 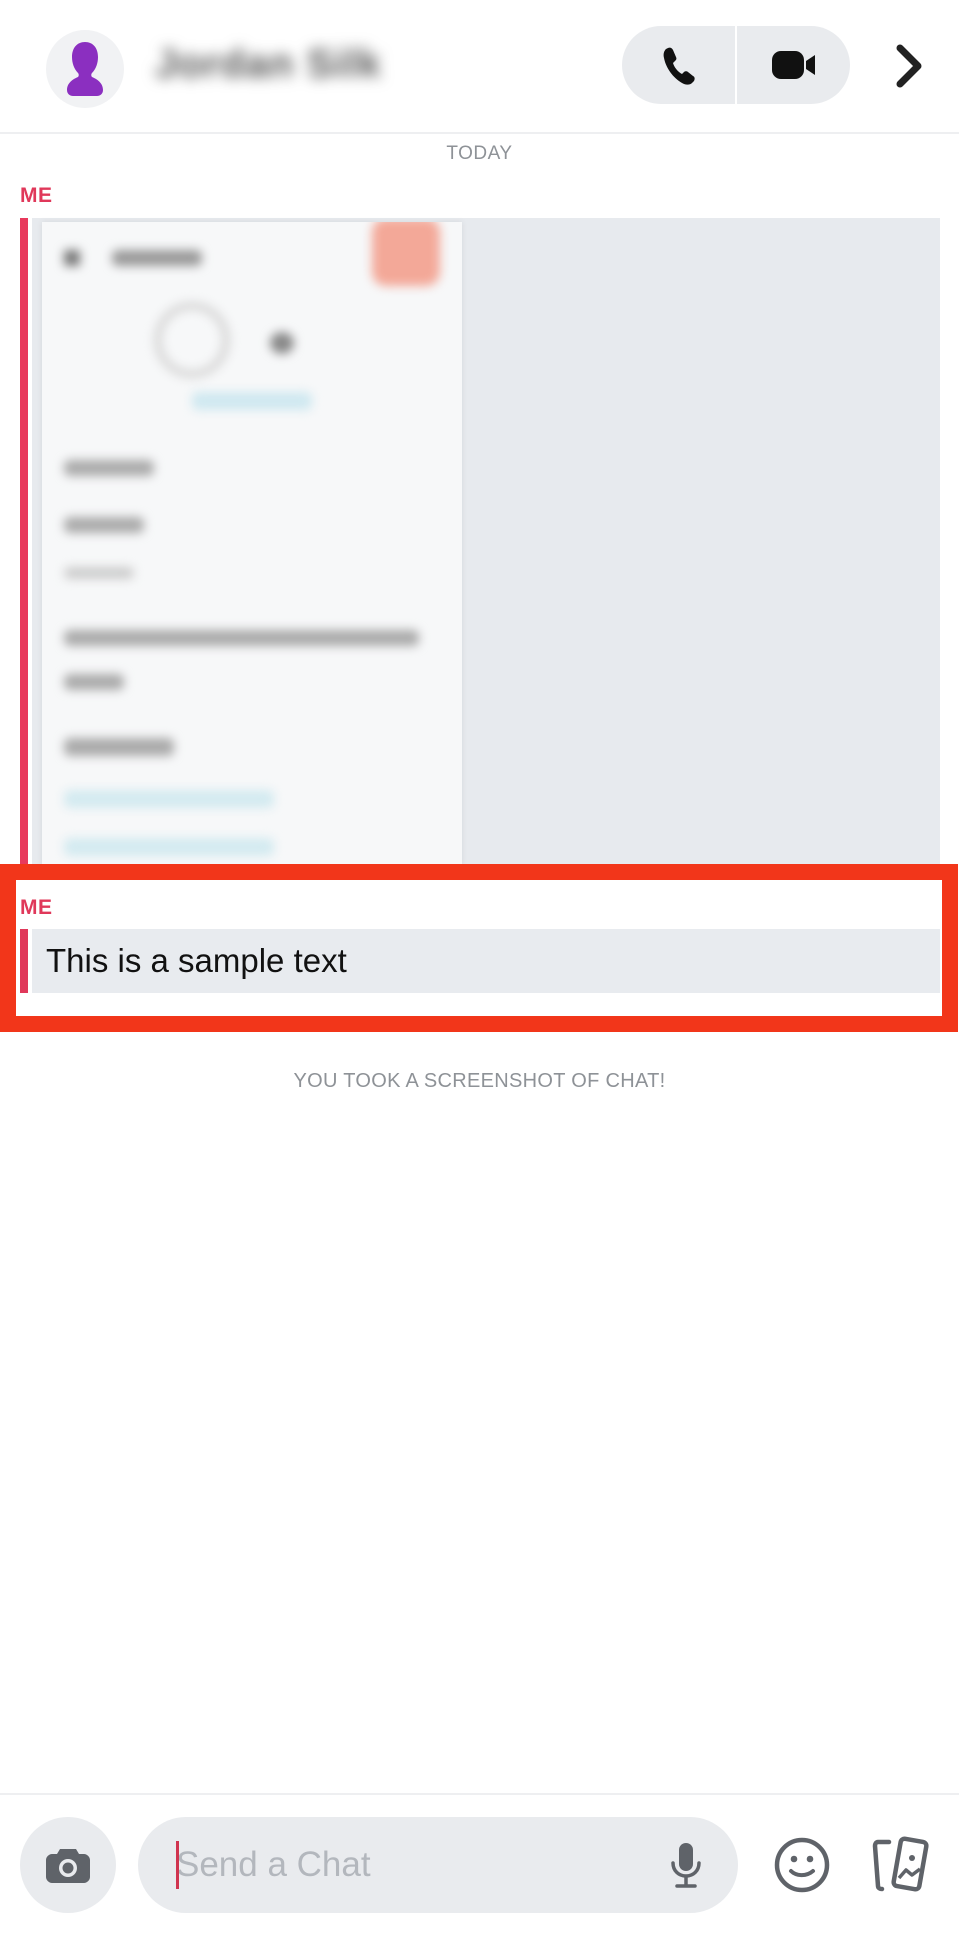 I want to click on chat-composer, so click(x=479, y=1863).